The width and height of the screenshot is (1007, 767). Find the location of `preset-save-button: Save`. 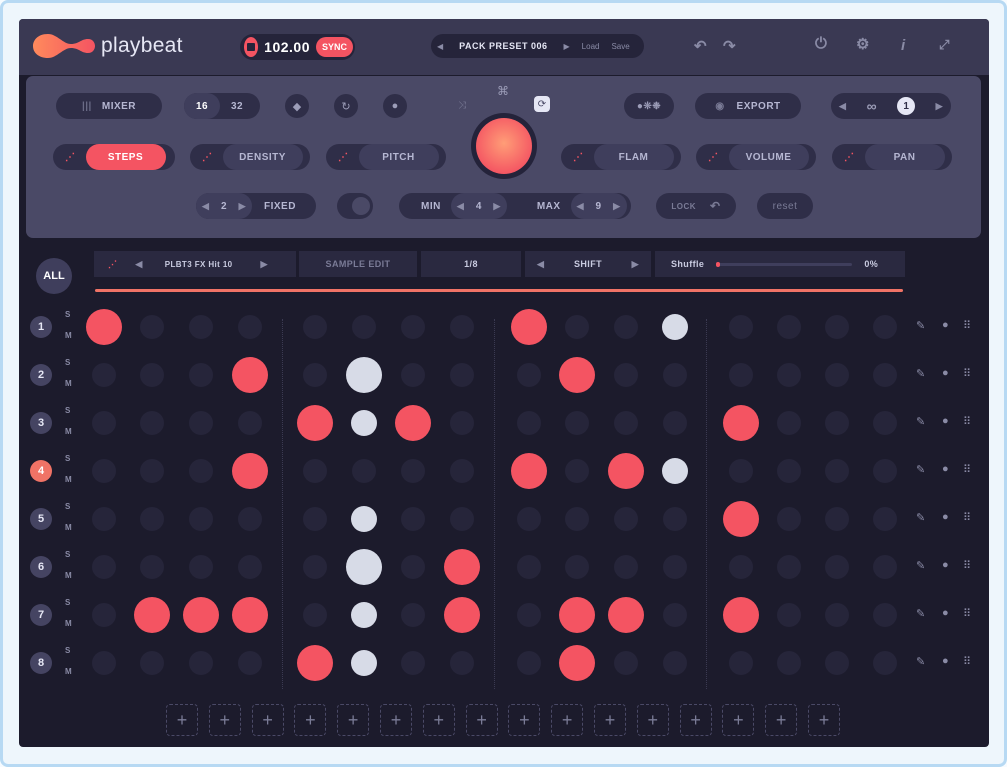

preset-save-button: Save is located at coordinates (620, 46).